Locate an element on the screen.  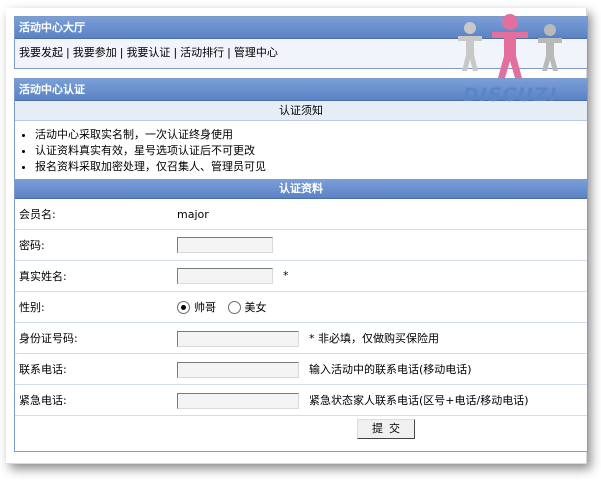
emergency-input is located at coordinates (238, 400).